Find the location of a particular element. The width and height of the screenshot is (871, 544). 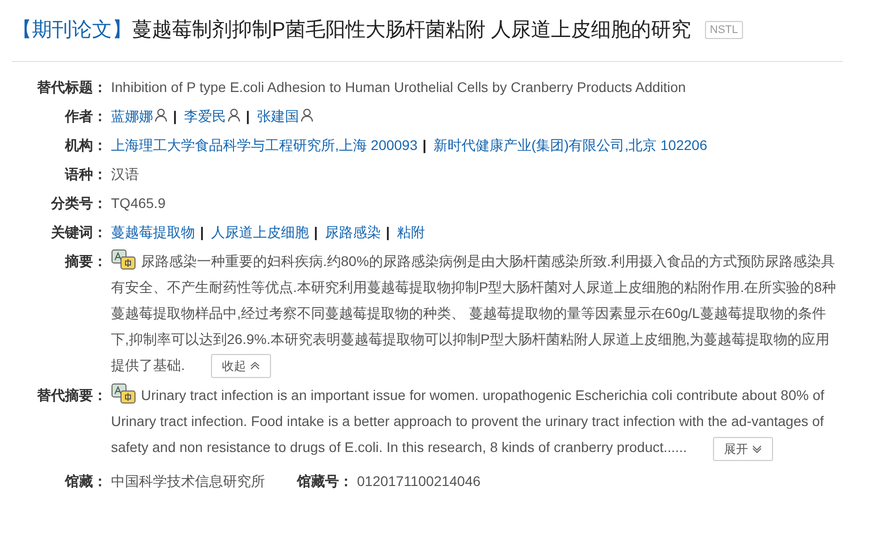

field-value: 汉语 is located at coordinates (125, 174).